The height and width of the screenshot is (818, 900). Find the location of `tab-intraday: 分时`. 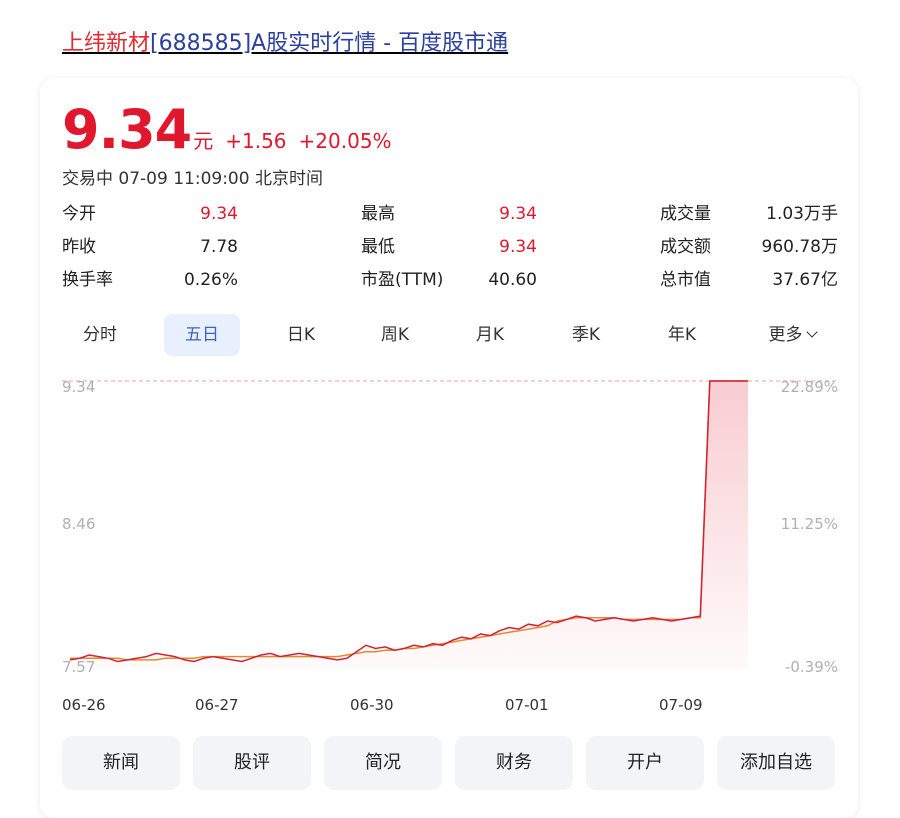

tab-intraday: 分时 is located at coordinates (100, 335).